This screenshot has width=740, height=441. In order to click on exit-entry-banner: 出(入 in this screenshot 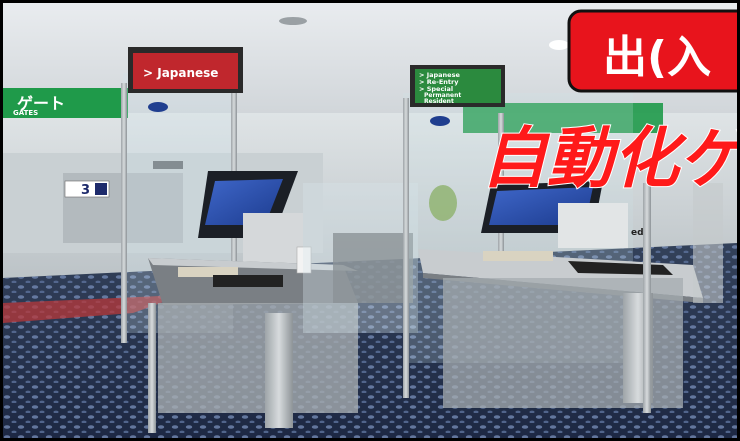, I will do `click(652, 51)`.